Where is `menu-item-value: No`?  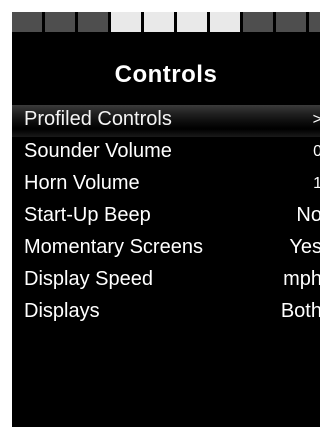 menu-item-value: No is located at coordinates (308, 215).